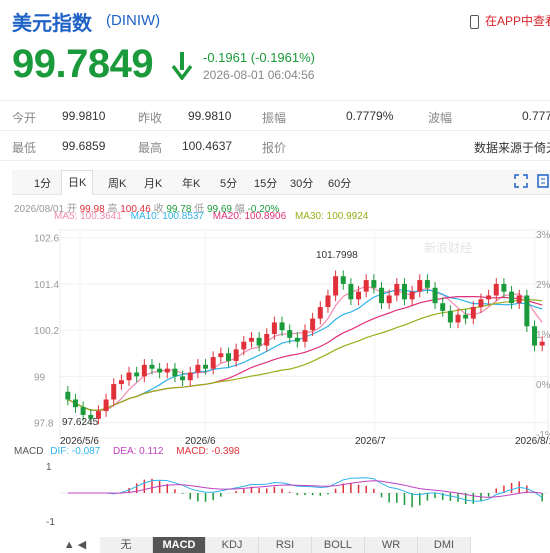 Image resolution: width=550 pixels, height=553 pixels. Describe the element at coordinates (126, 545) in the screenshot. I see `indicator-tab-none: 无` at that location.